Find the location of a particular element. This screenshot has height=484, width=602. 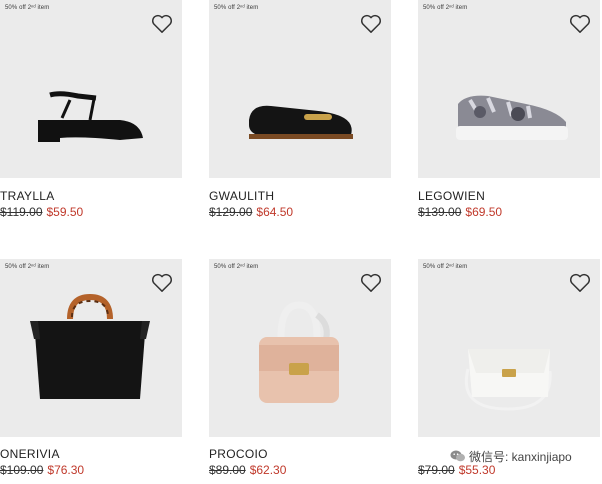

product-price: $89.00 $62.30 is located at coordinates (247, 470).